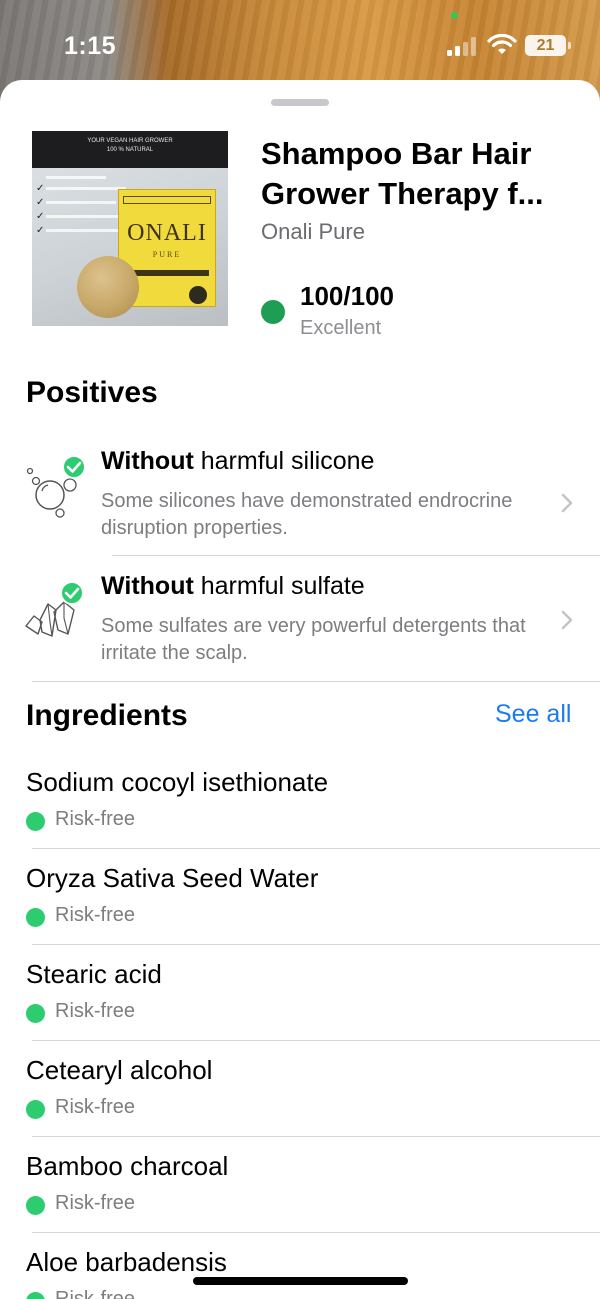 This screenshot has height=1299, width=600. What do you see at coordinates (56, 486) in the screenshot?
I see `bubbles-icon` at bounding box center [56, 486].